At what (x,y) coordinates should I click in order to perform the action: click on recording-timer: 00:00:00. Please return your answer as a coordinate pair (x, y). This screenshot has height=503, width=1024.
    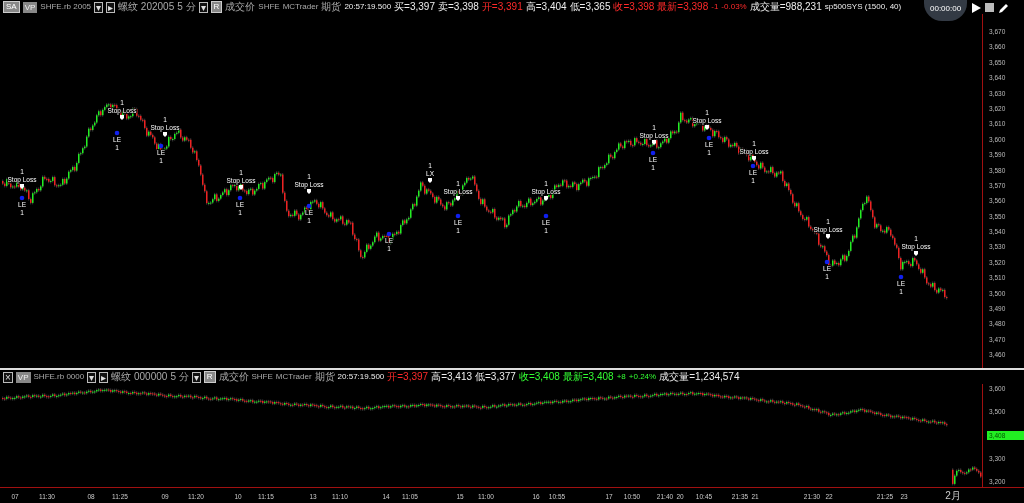
    Looking at the image, I should click on (946, 10).